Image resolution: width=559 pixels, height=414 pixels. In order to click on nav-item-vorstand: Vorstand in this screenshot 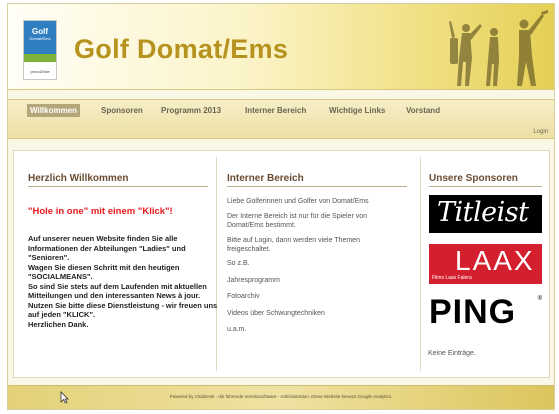, I will do `click(423, 110)`.